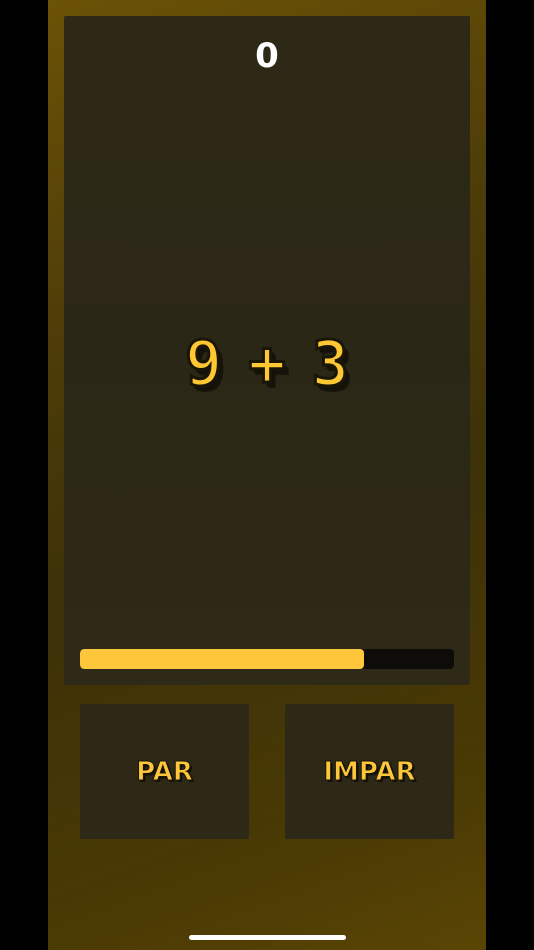 The image size is (534, 950). I want to click on right-operand: 3, so click(330, 364).